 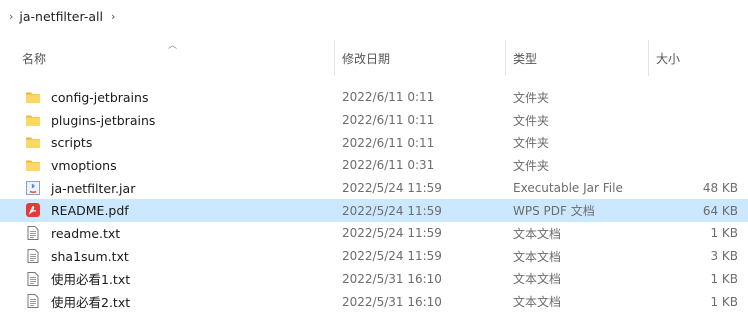 I want to click on file-name: 使用必看1.txt, so click(x=91, y=280).